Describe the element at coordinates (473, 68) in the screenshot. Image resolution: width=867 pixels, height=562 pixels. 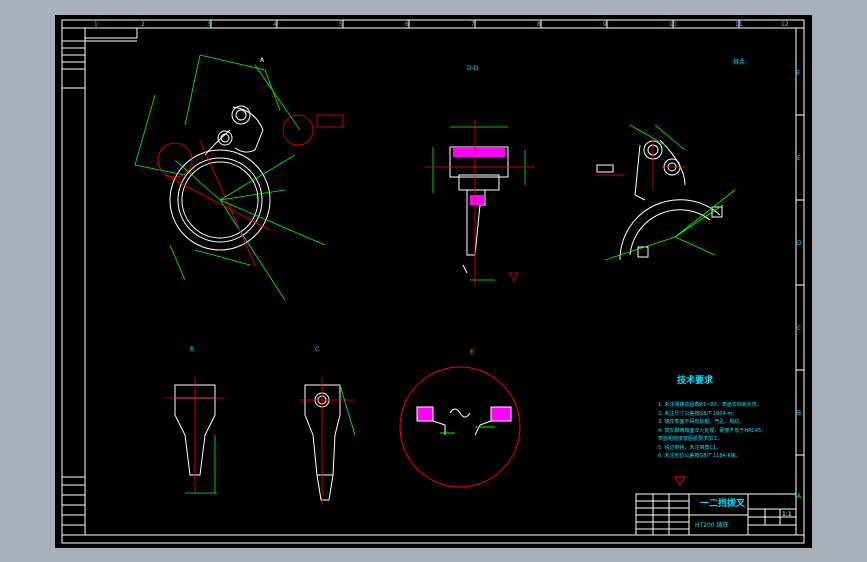
I see `view-label: D-D` at that location.